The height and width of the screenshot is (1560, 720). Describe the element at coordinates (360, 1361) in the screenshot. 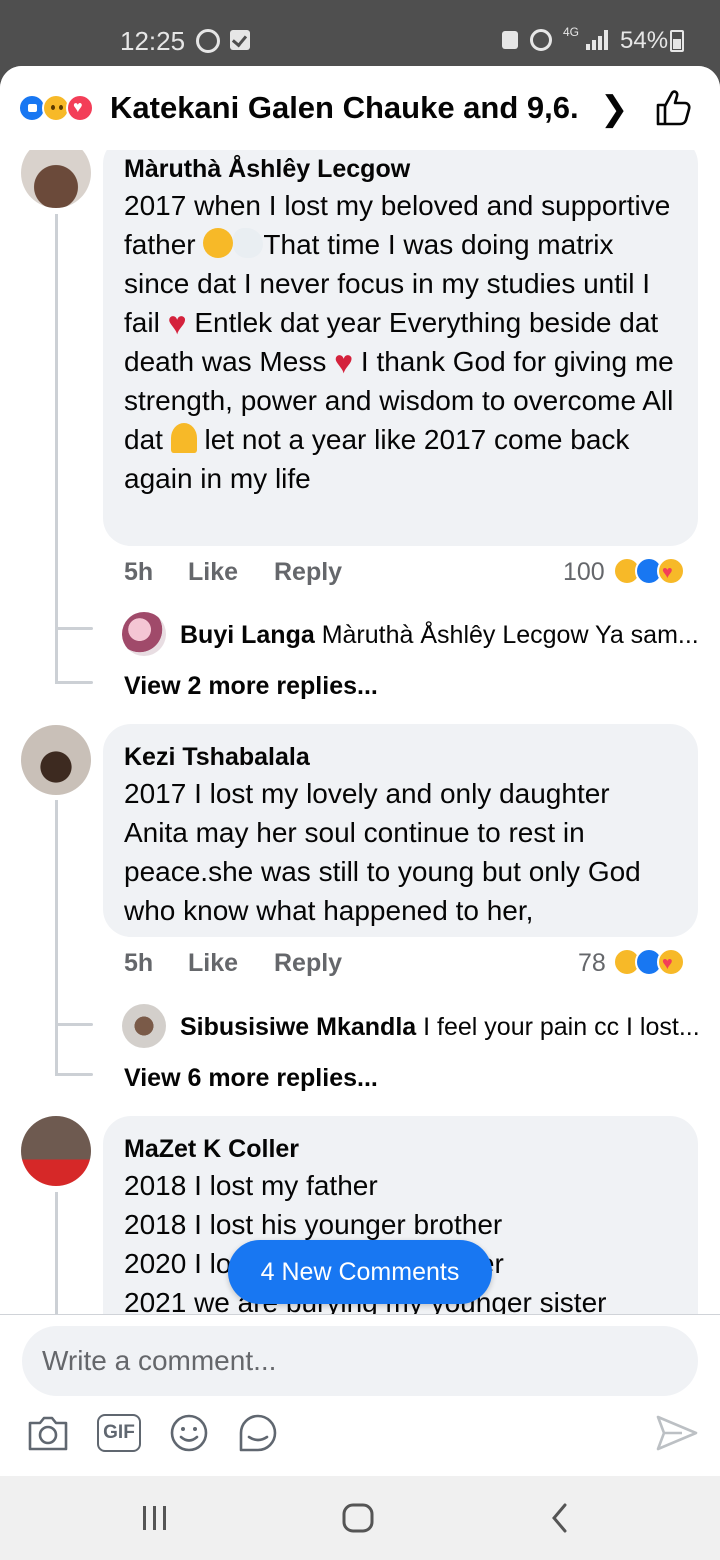

I see `comment-input` at that location.